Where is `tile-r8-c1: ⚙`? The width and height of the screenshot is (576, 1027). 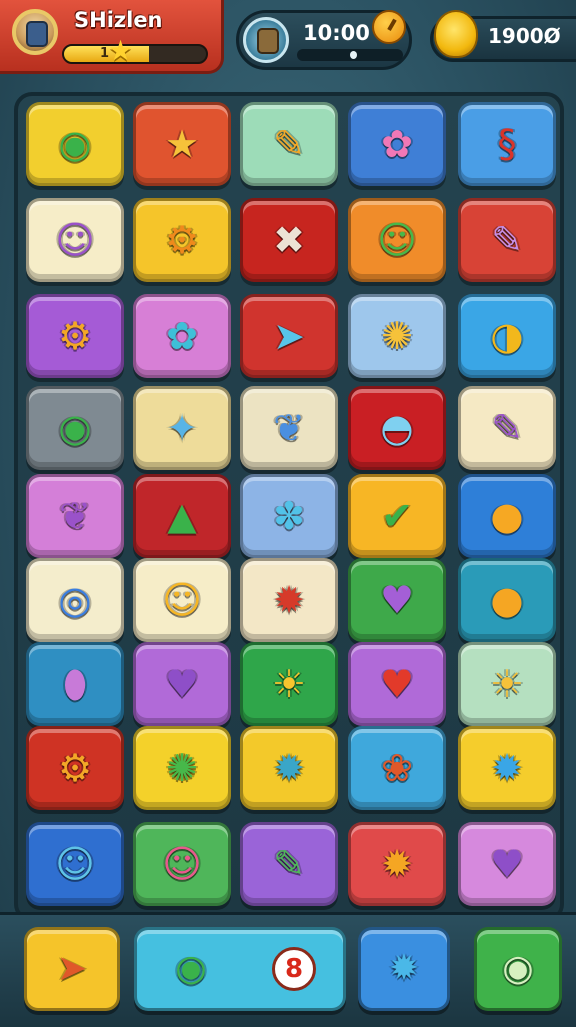 tile-r8-c1: ⚙ is located at coordinates (75, 768).